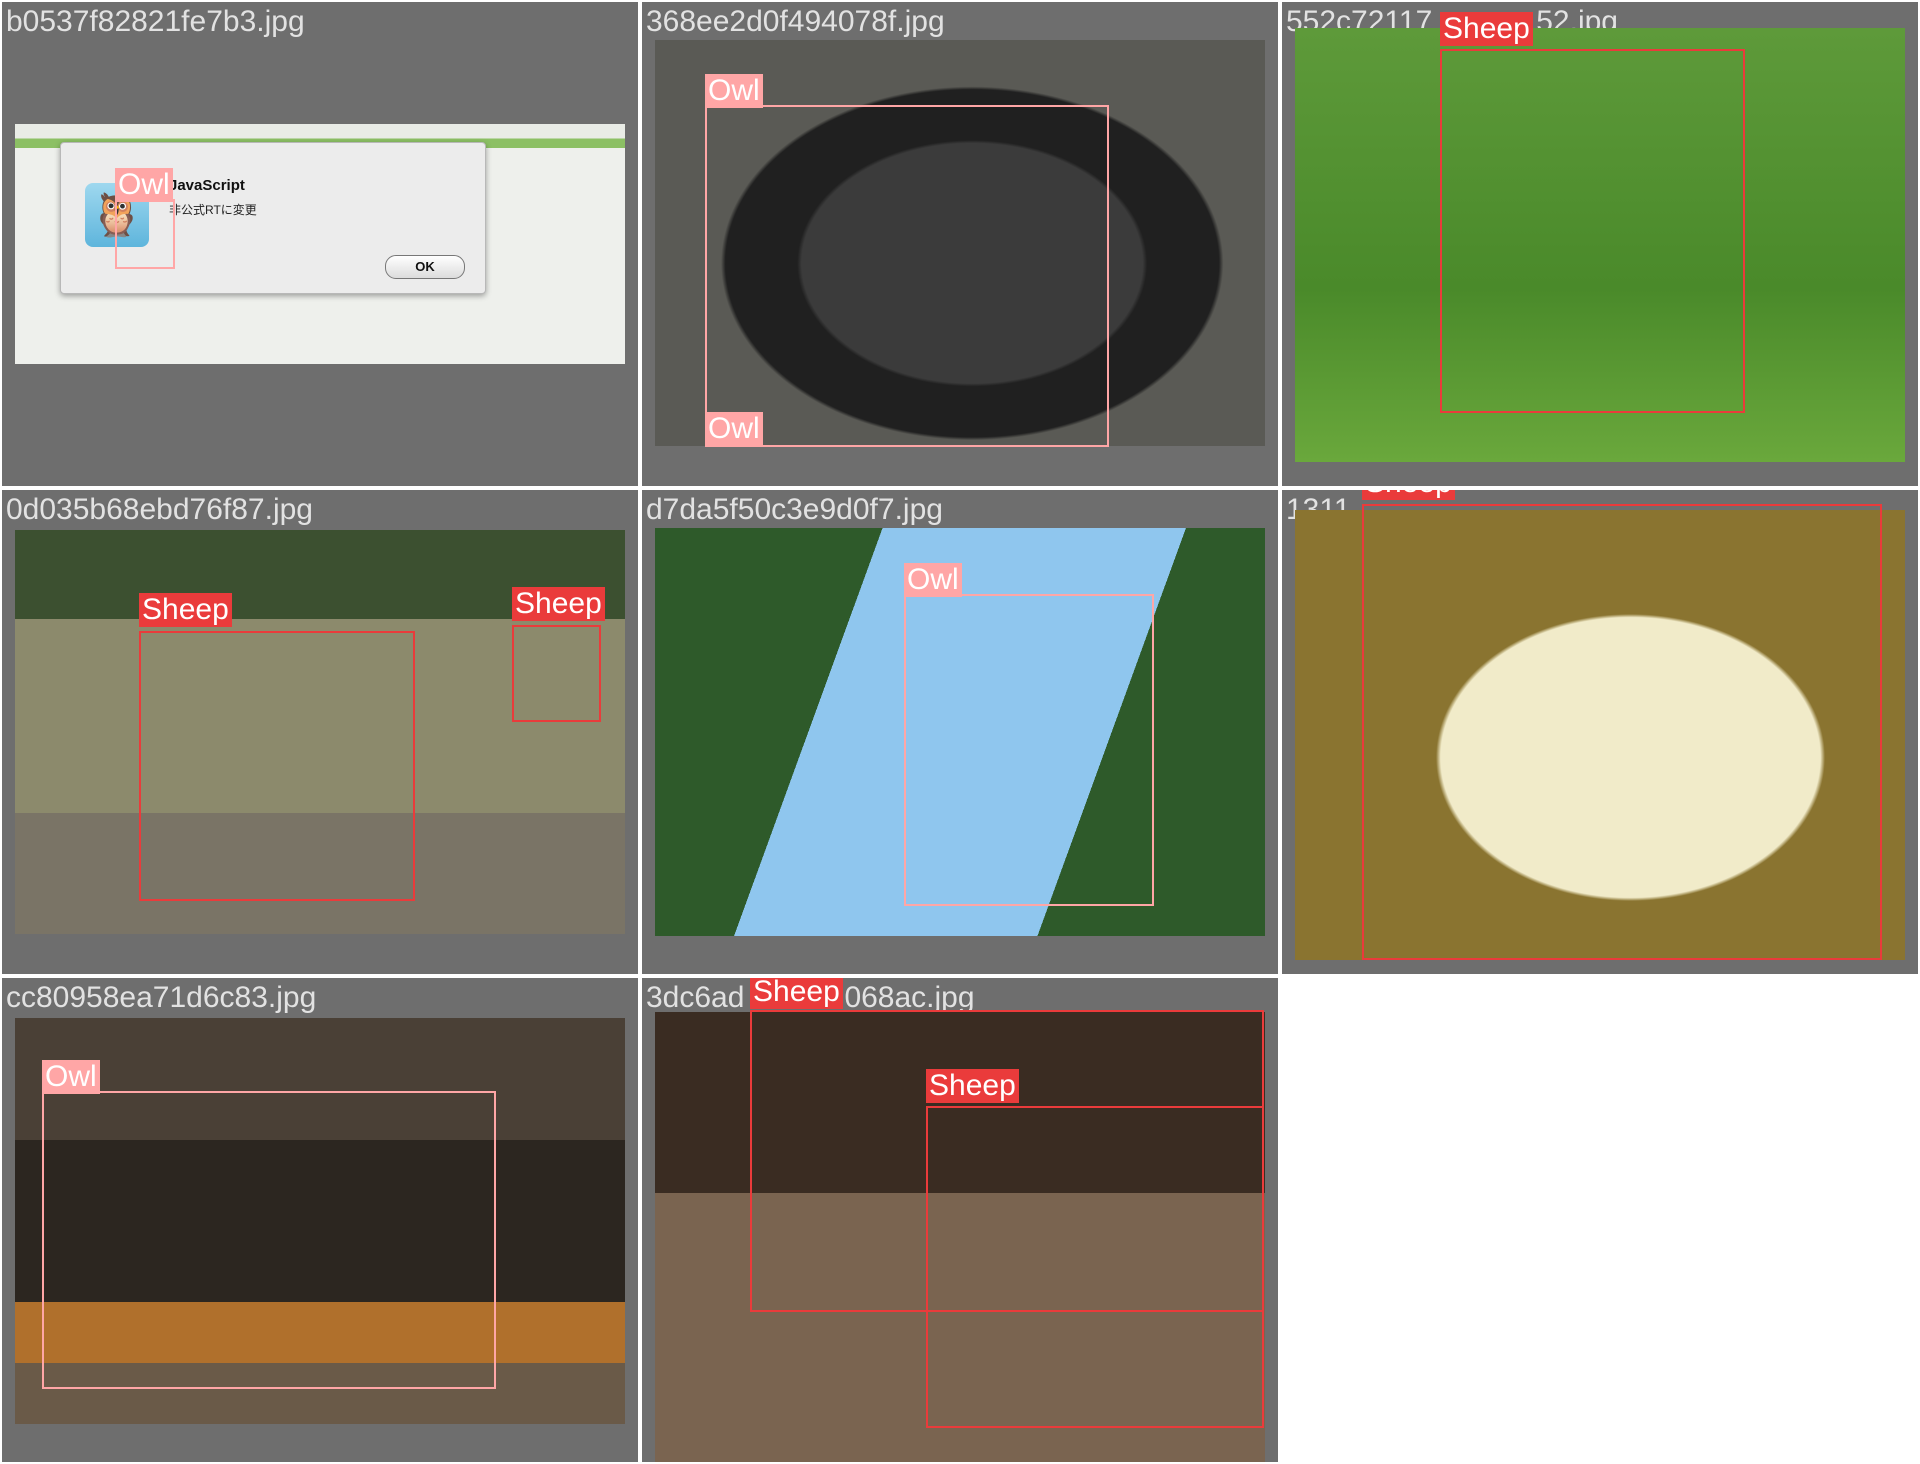  I want to click on grid-tile-2: 368ee2d0f494078f.jpg Owl Owl, so click(960, 244).